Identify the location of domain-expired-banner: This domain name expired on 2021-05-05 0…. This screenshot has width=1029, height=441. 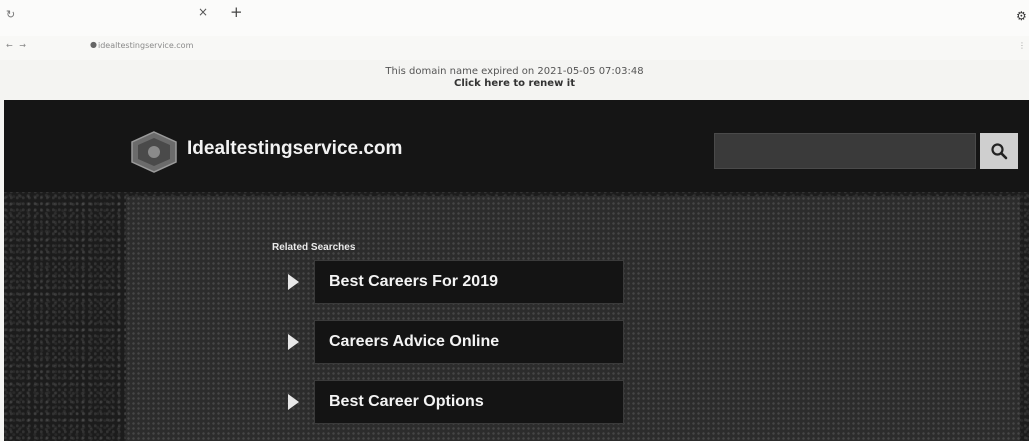
(514, 83).